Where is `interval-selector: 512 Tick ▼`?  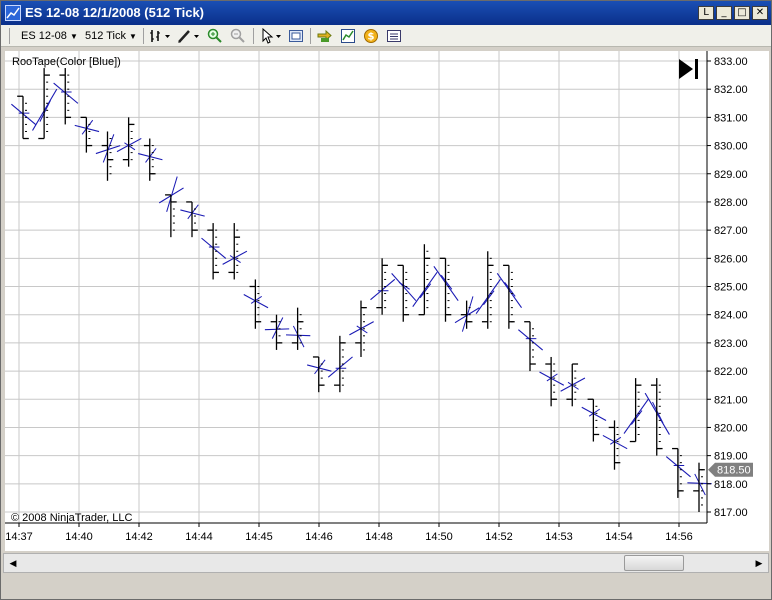
interval-selector: 512 Tick ▼ is located at coordinates (111, 36).